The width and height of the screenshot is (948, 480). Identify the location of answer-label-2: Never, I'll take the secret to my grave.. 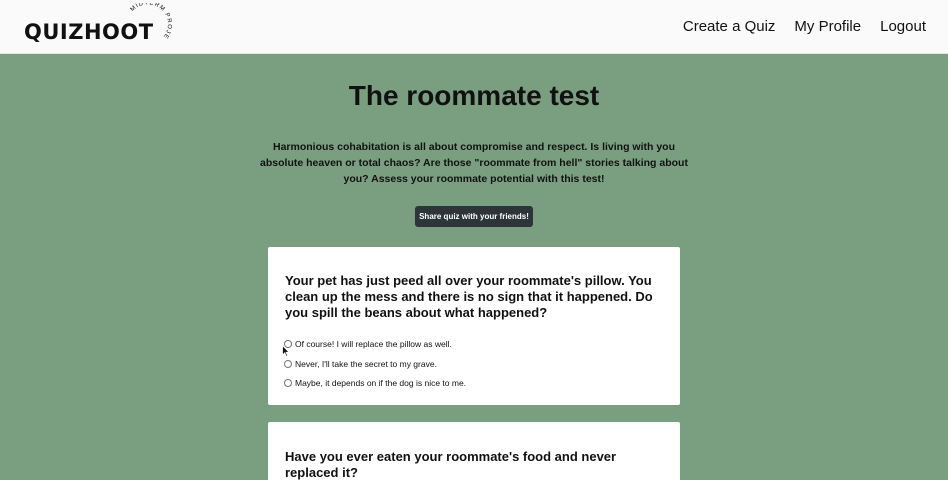
(366, 364).